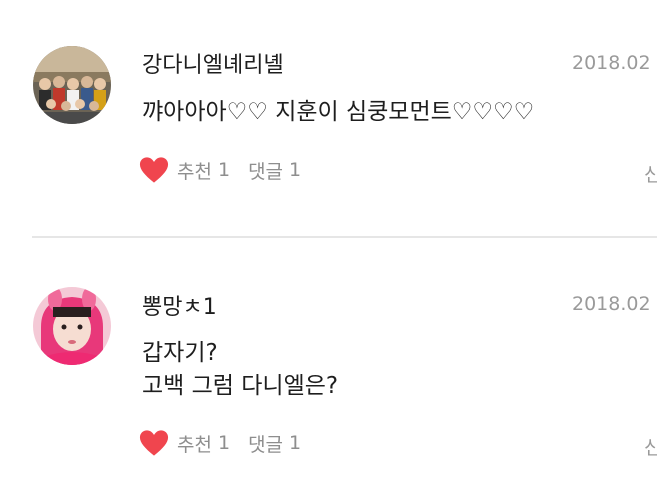 The height and width of the screenshot is (493, 657). What do you see at coordinates (179, 305) in the screenshot?
I see `comment-author: 뽕망ㅊ1` at bounding box center [179, 305].